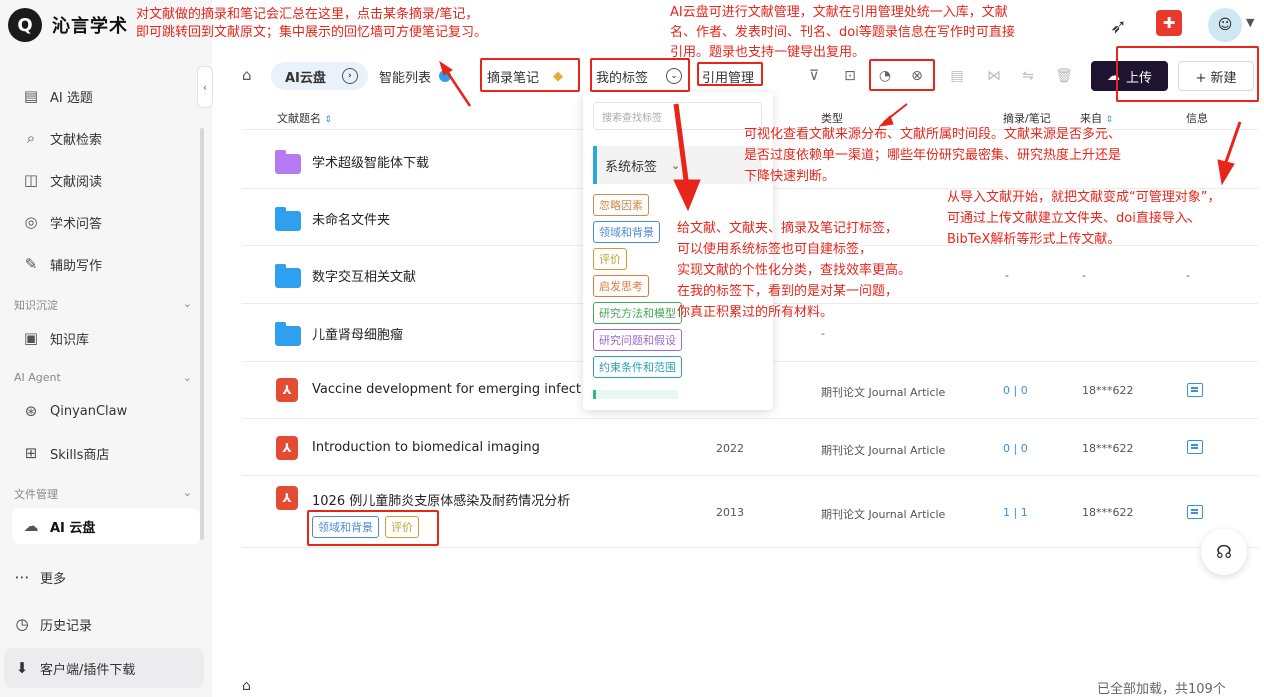  I want to click on home-icon: ⌂, so click(246, 686).